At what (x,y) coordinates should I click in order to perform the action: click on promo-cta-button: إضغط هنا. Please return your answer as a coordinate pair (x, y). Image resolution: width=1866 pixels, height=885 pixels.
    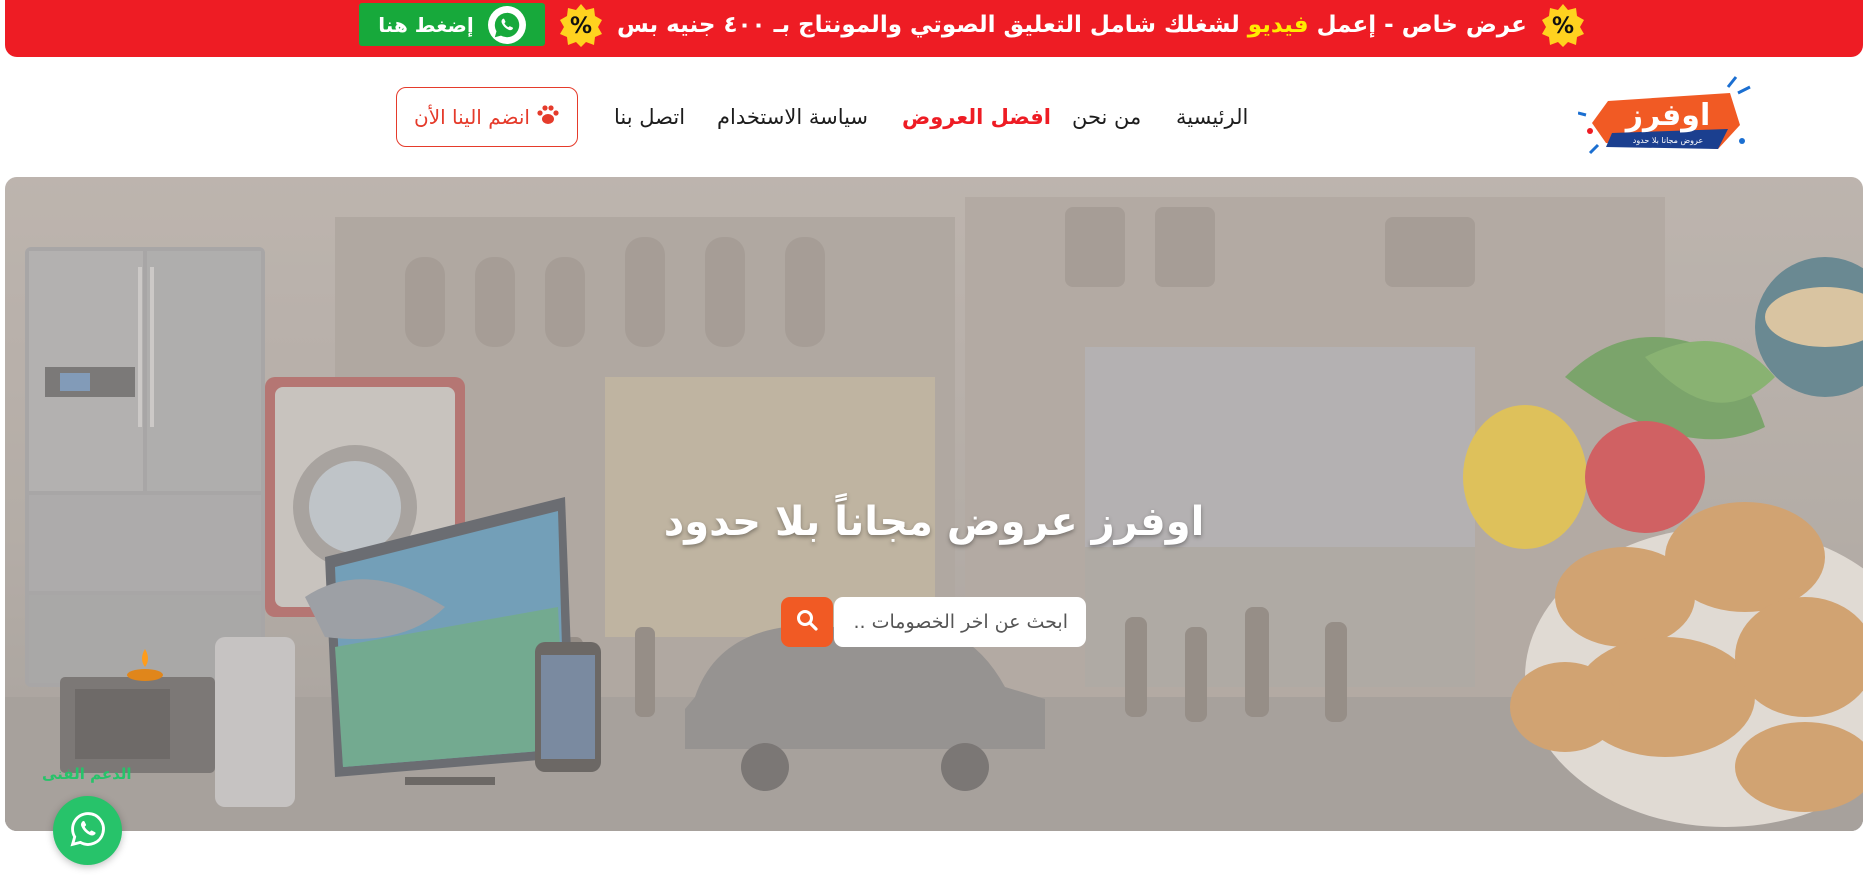
    Looking at the image, I should click on (452, 24).